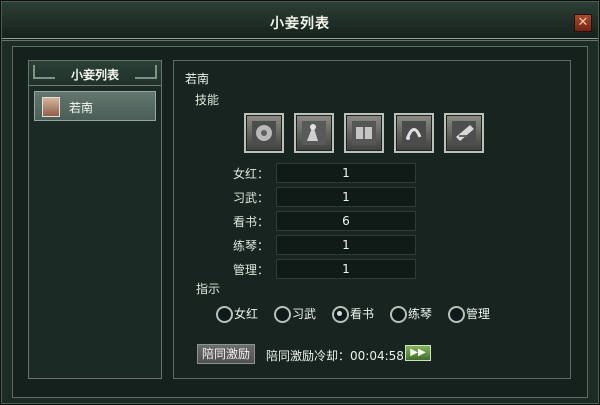 The width and height of the screenshot is (600, 405). I want to click on stat-label-reading: 看书：, so click(250, 222).